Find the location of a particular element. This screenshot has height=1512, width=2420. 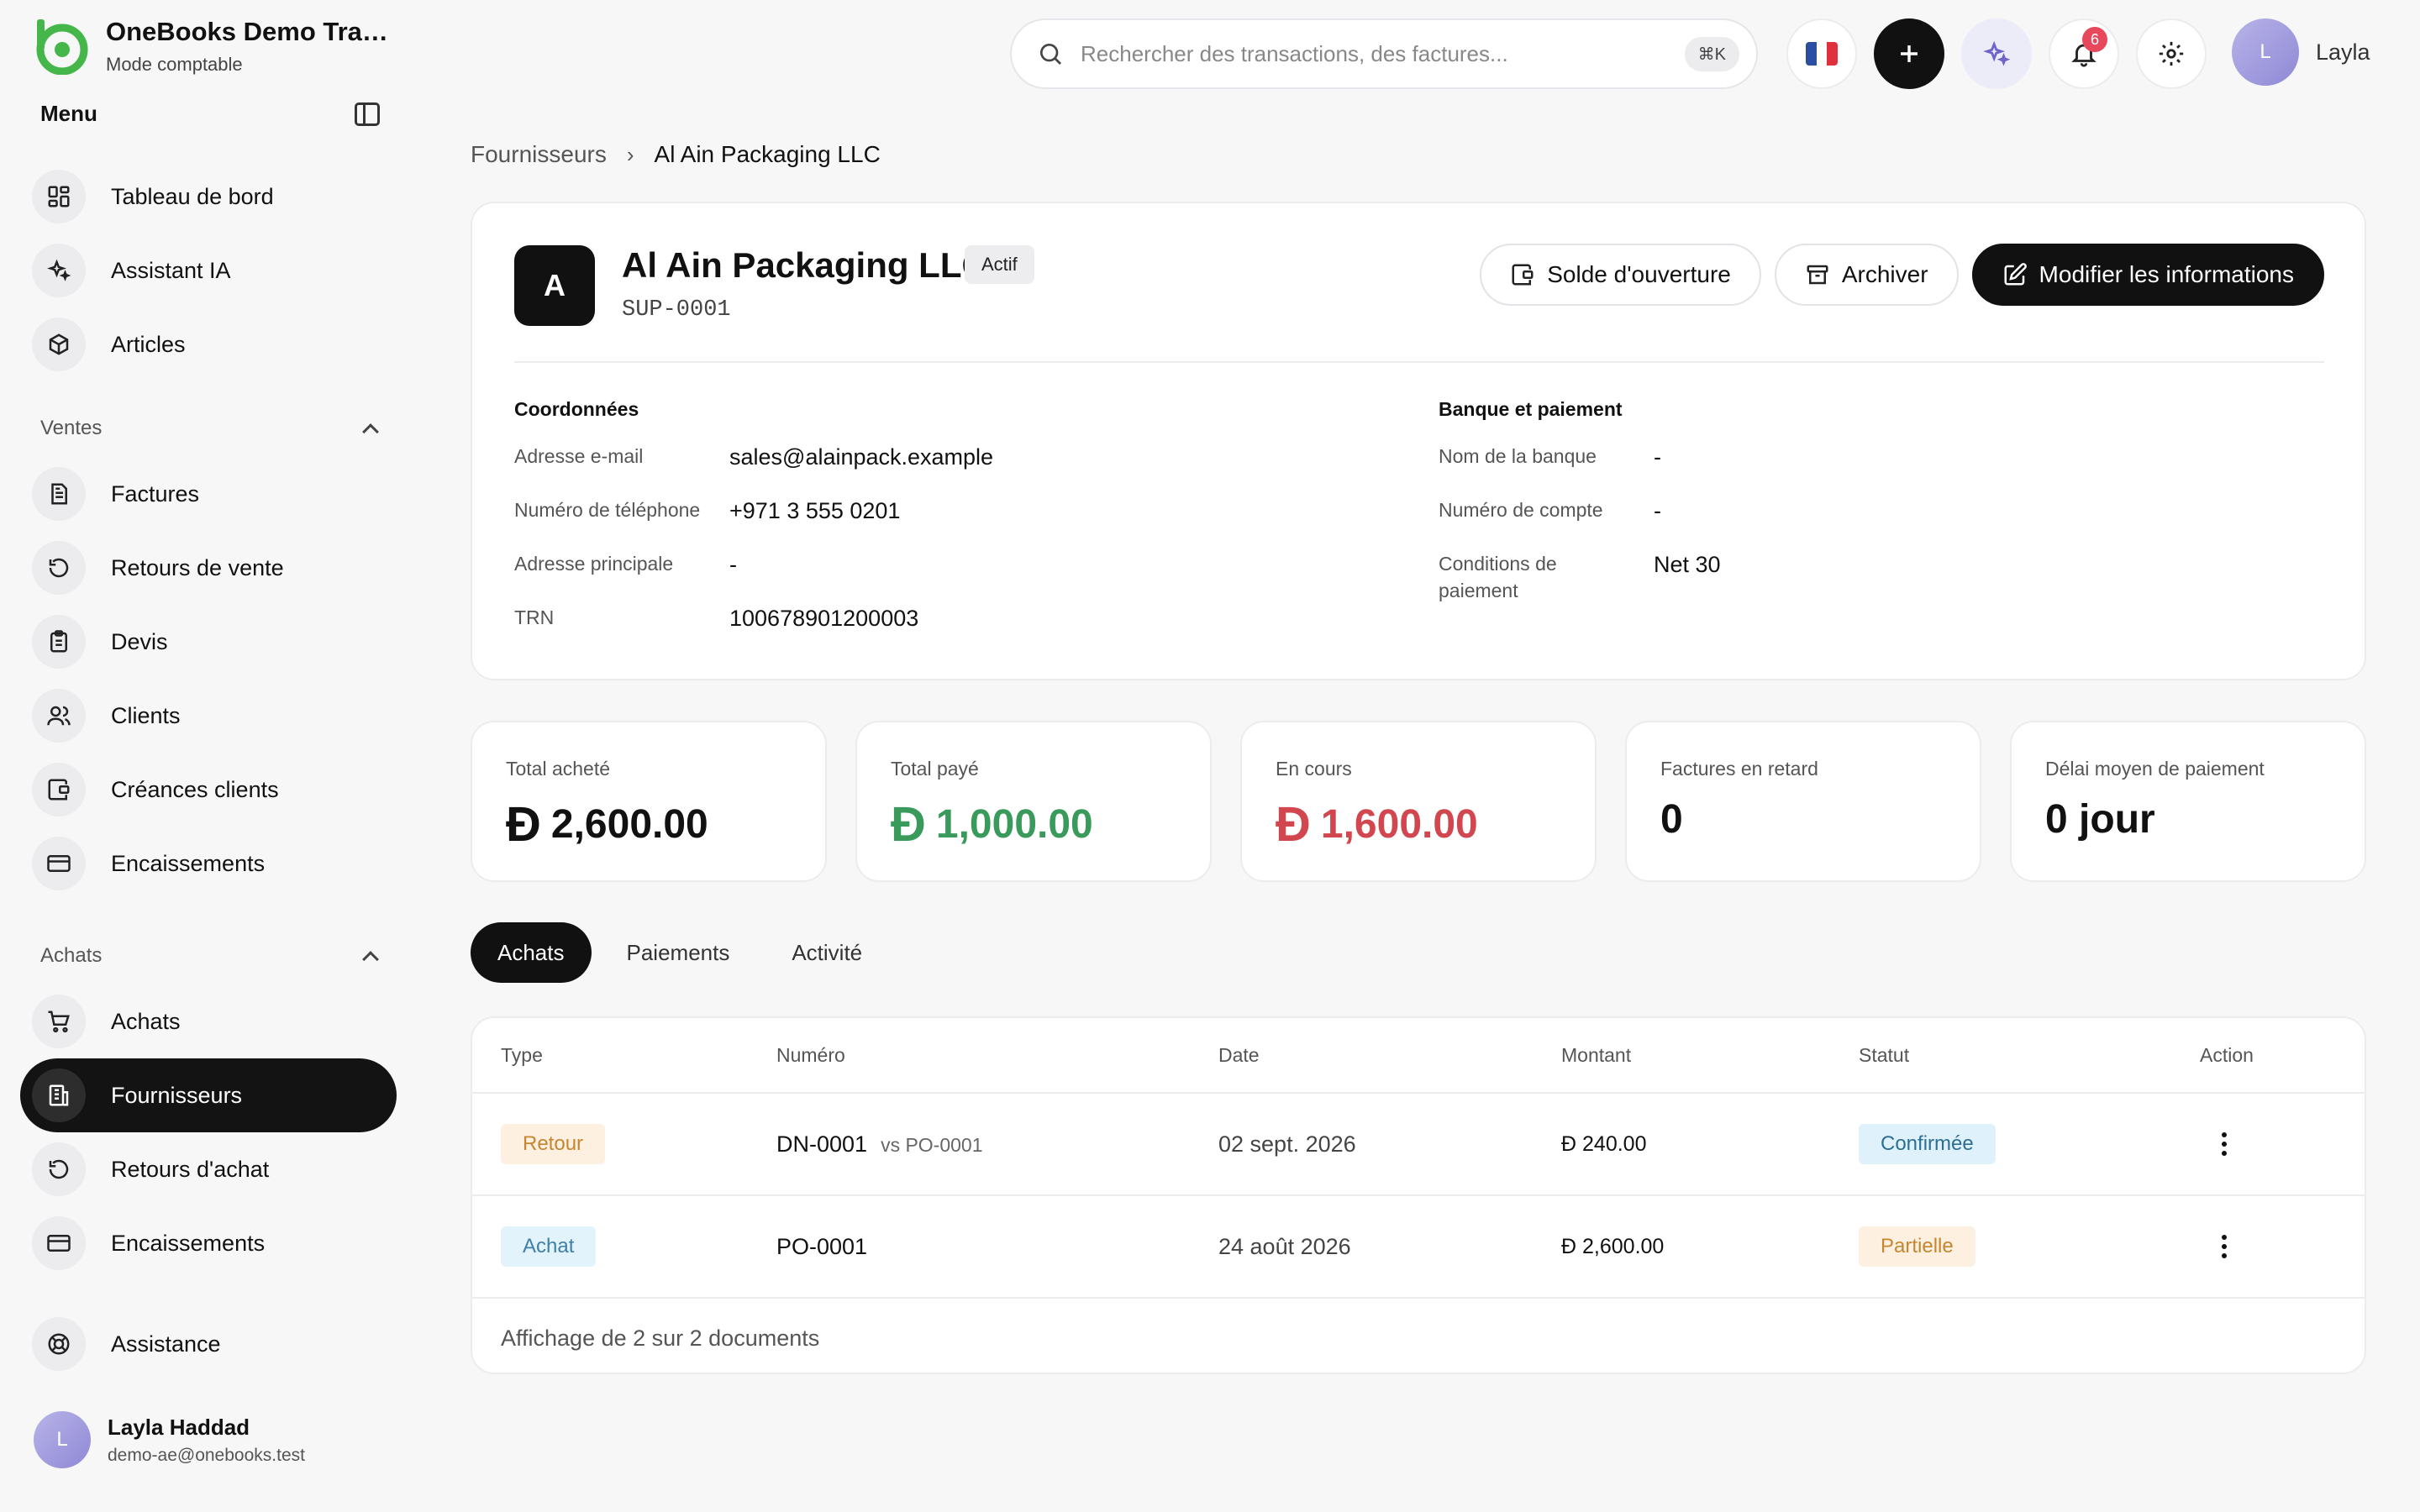

sidebar-item-dashboard: Tableau de bord is located at coordinates (208, 197).